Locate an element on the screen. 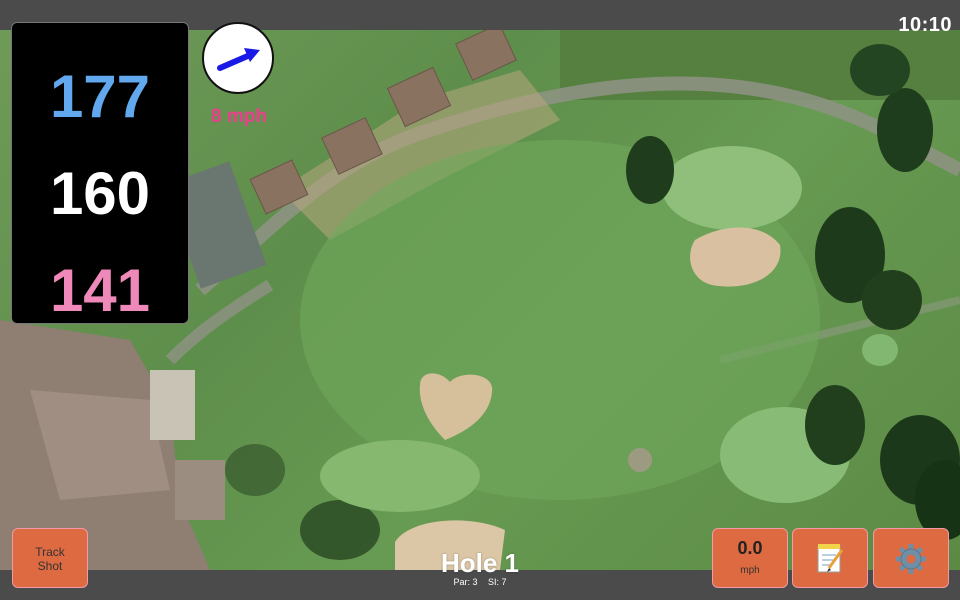 Image resolution: width=960 pixels, height=600 pixels. track-shot-button: Track Shot is located at coordinates (50, 558).